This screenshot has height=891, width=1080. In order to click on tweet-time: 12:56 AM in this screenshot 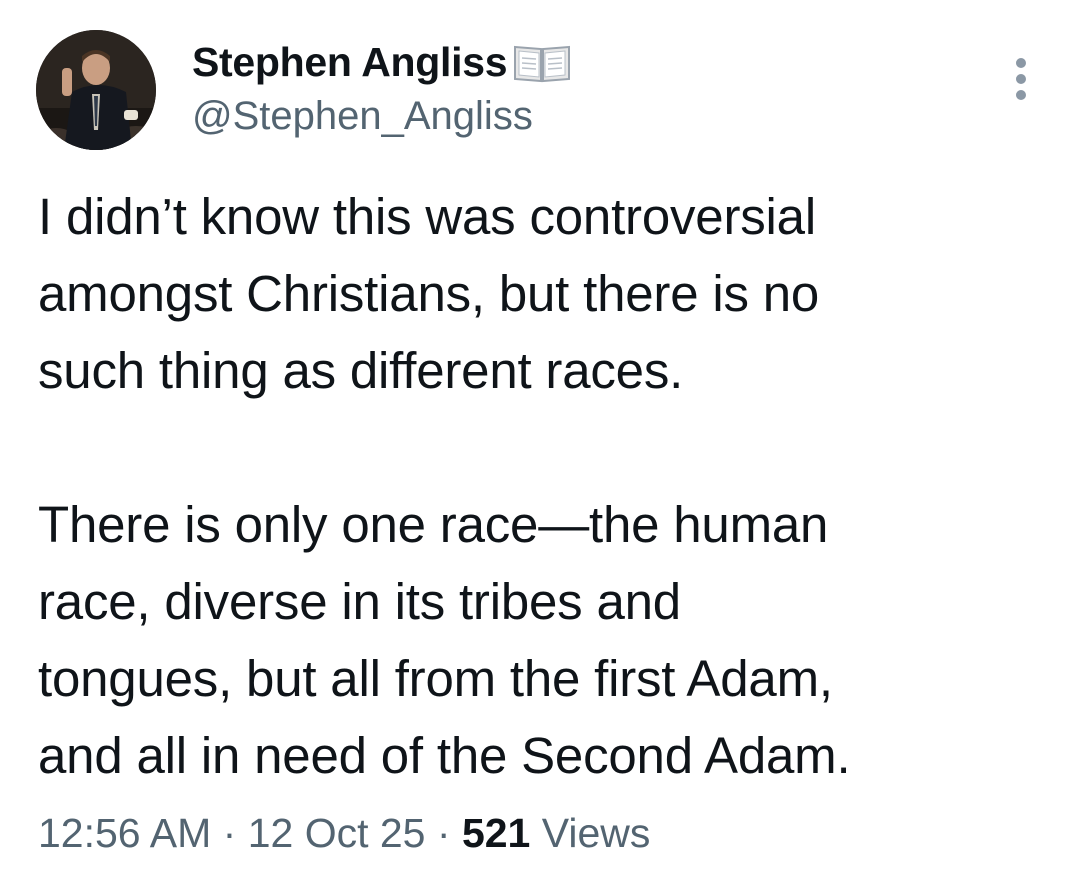, I will do `click(124, 833)`.